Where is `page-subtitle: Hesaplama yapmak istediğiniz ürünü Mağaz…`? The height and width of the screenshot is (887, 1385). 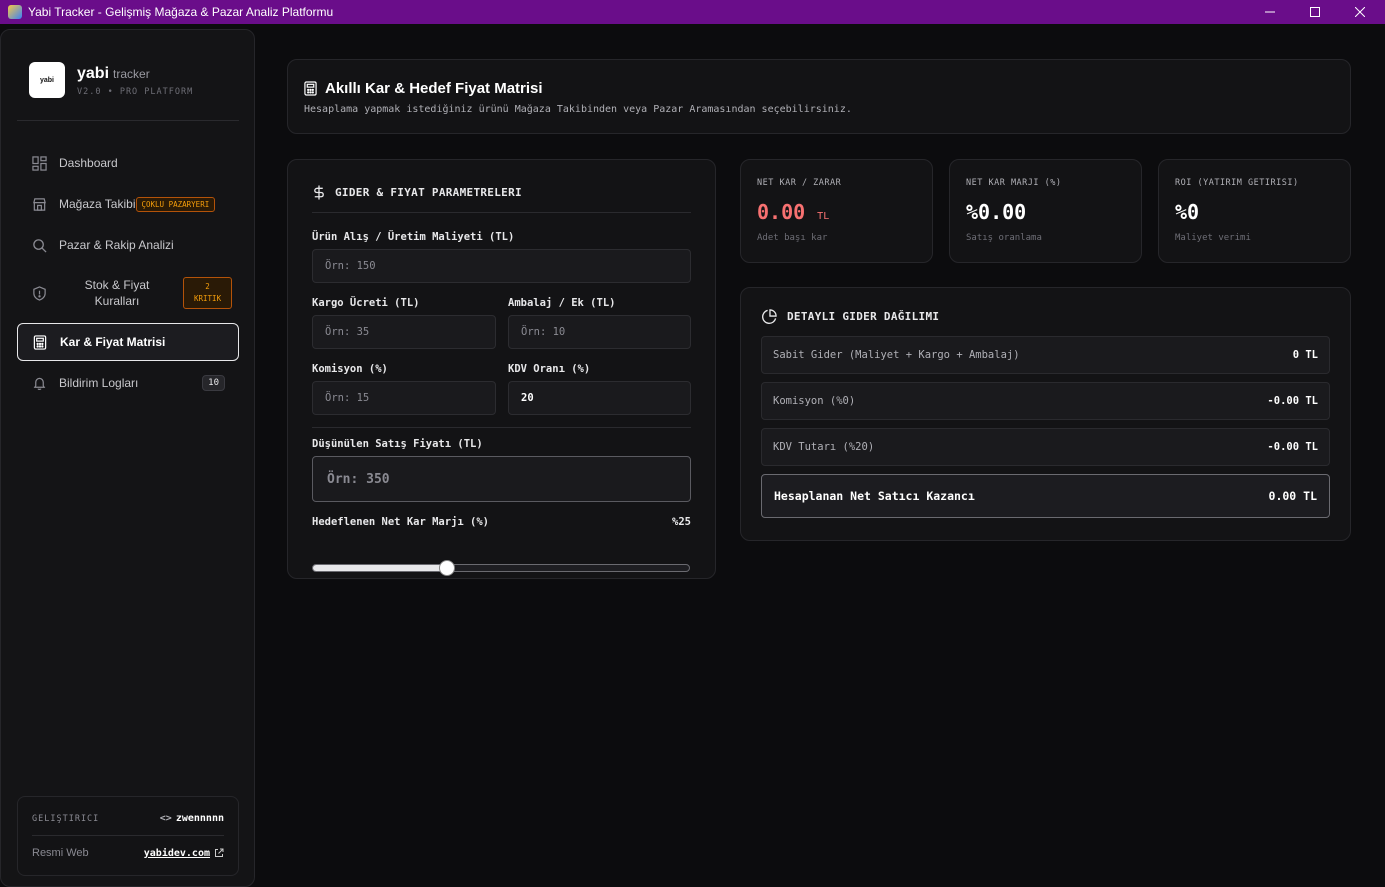
page-subtitle: Hesaplama yapmak istediğiniz ürünü Mağaz… is located at coordinates (578, 109).